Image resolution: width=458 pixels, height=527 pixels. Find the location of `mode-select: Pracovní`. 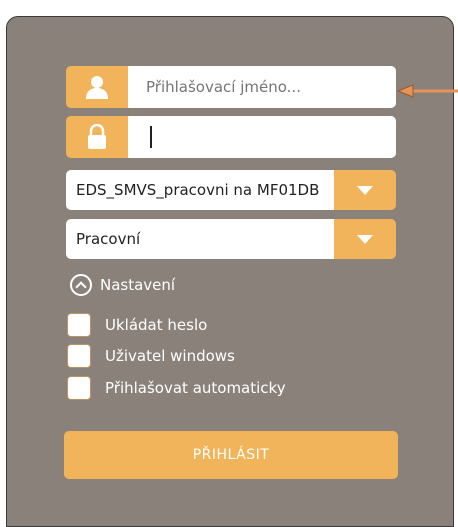

mode-select: Pracovní is located at coordinates (231, 239).